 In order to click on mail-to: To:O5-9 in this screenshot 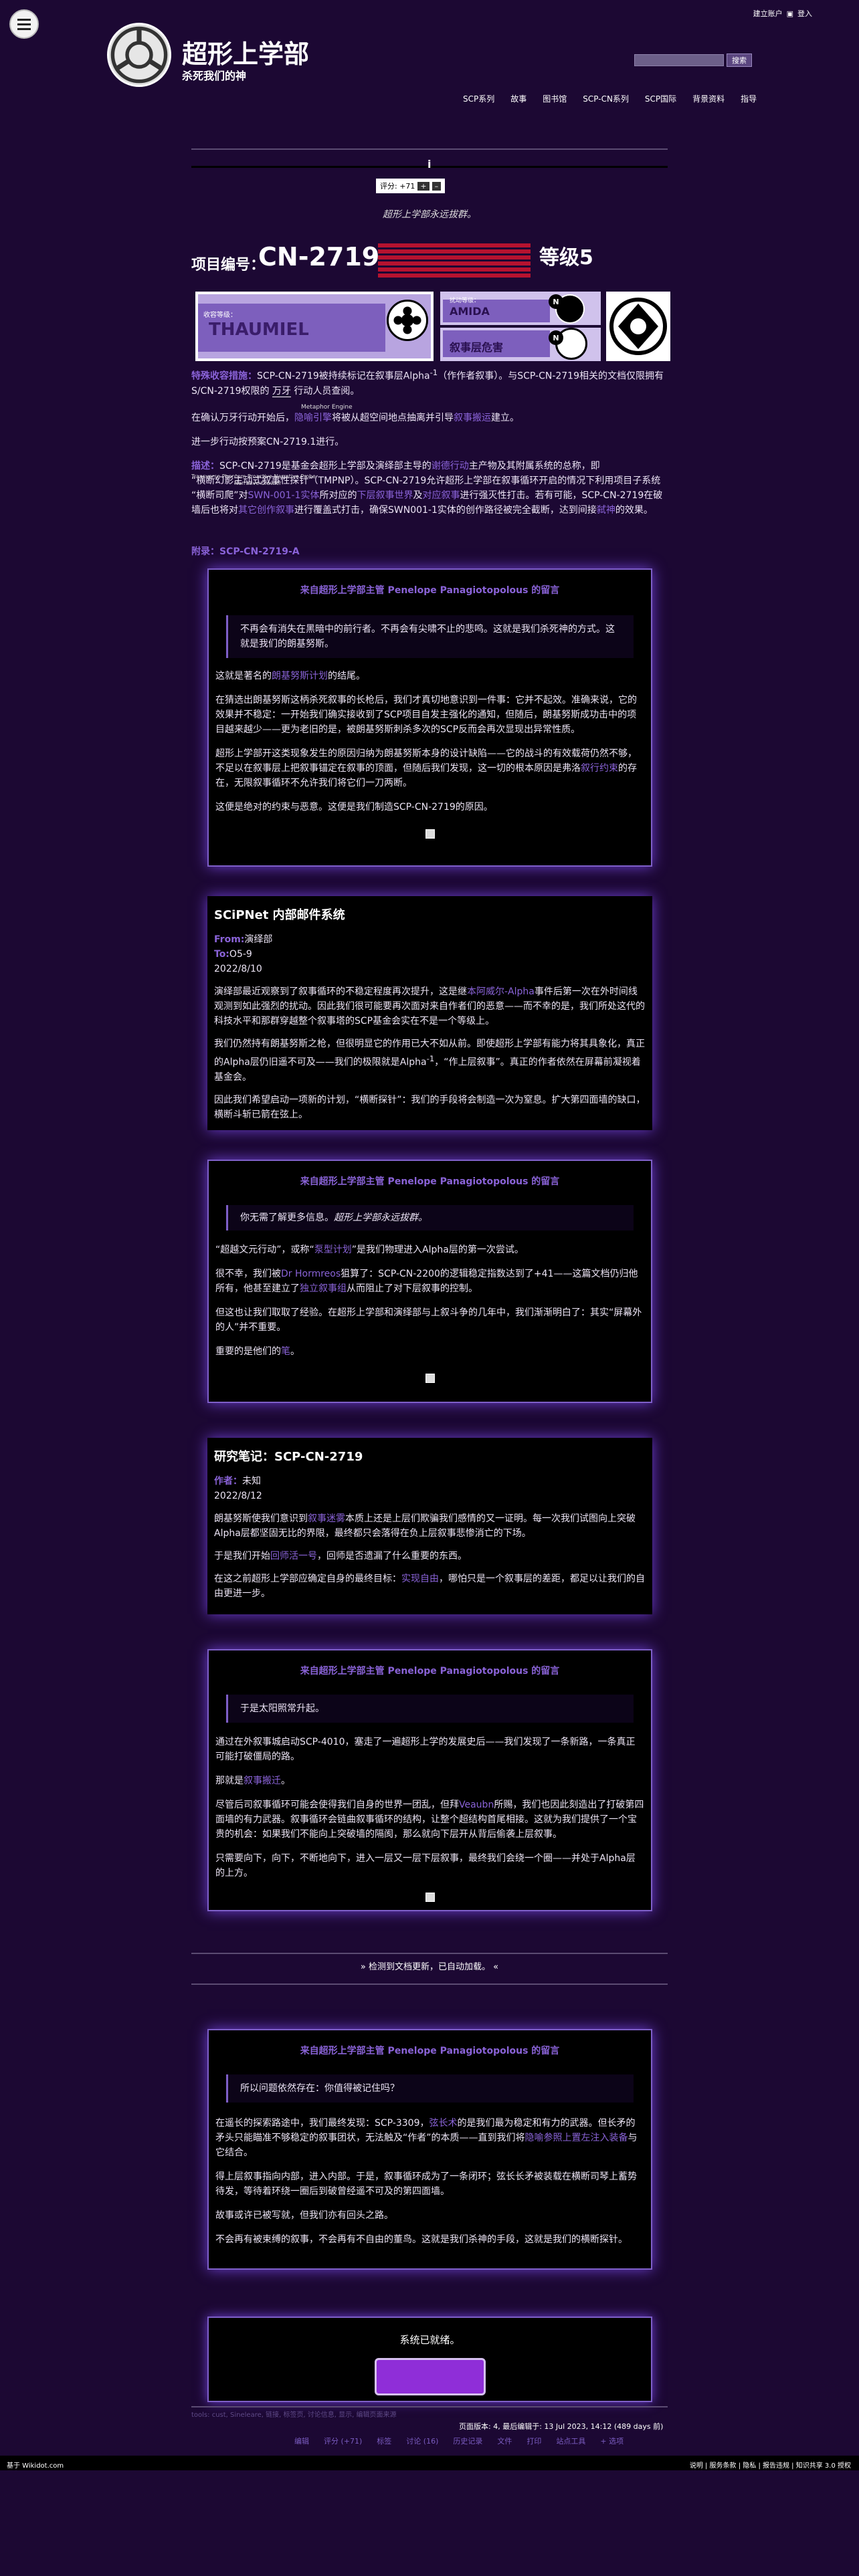, I will do `click(430, 955)`.